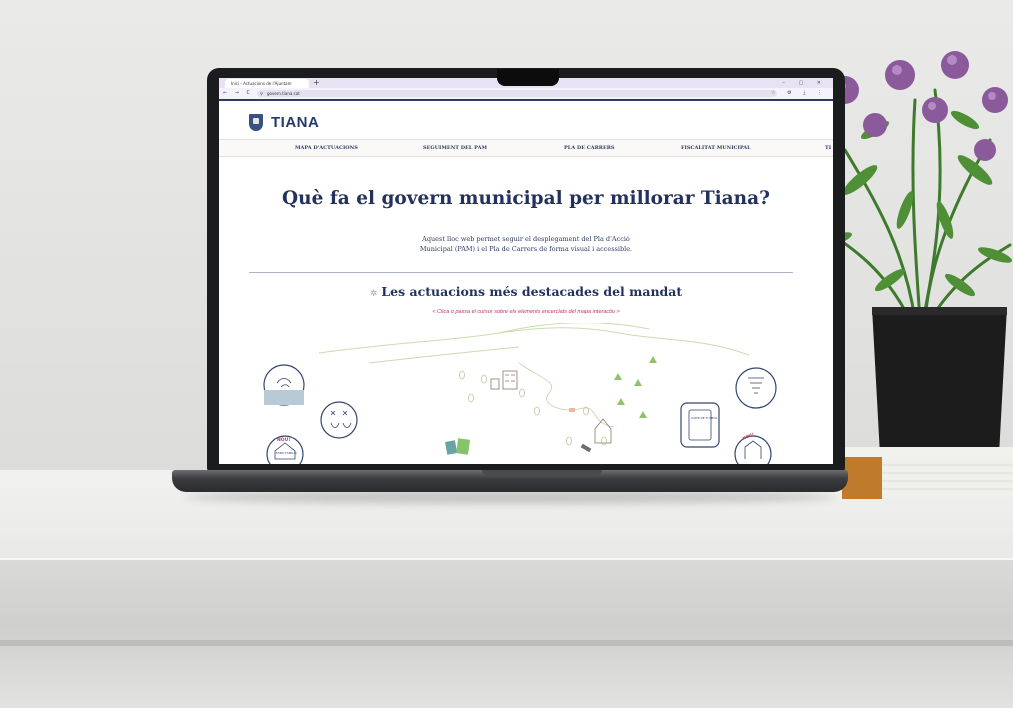  I want to click on interactive-map: NOU! ESPAI FAMÍLIA NOU! CAMP DE FUTBOL, so click(520, 393).